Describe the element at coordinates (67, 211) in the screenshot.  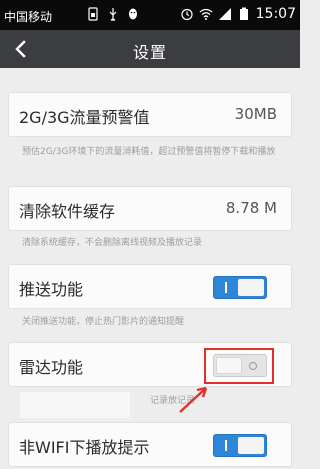
I see `clear-cache-label: 清除软件缓存` at that location.